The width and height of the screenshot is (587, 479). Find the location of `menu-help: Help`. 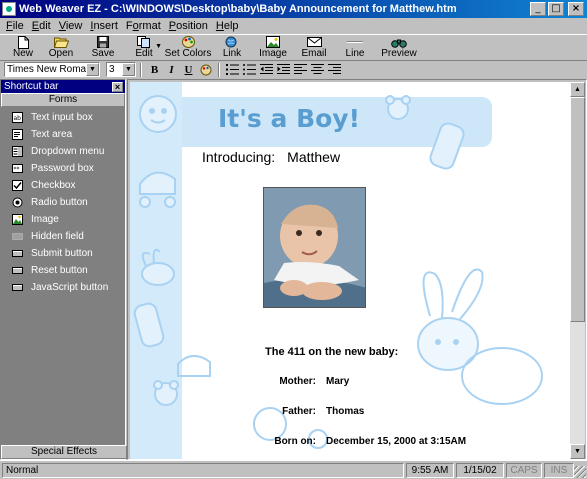

menu-help: Help is located at coordinates (227, 26).